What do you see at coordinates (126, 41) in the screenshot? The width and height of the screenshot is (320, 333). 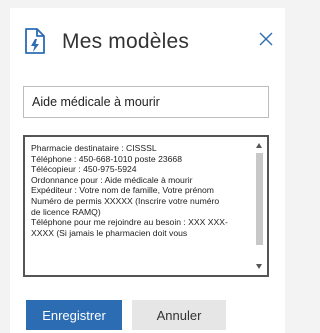 I see `dialog-title: Mes modèles` at bounding box center [126, 41].